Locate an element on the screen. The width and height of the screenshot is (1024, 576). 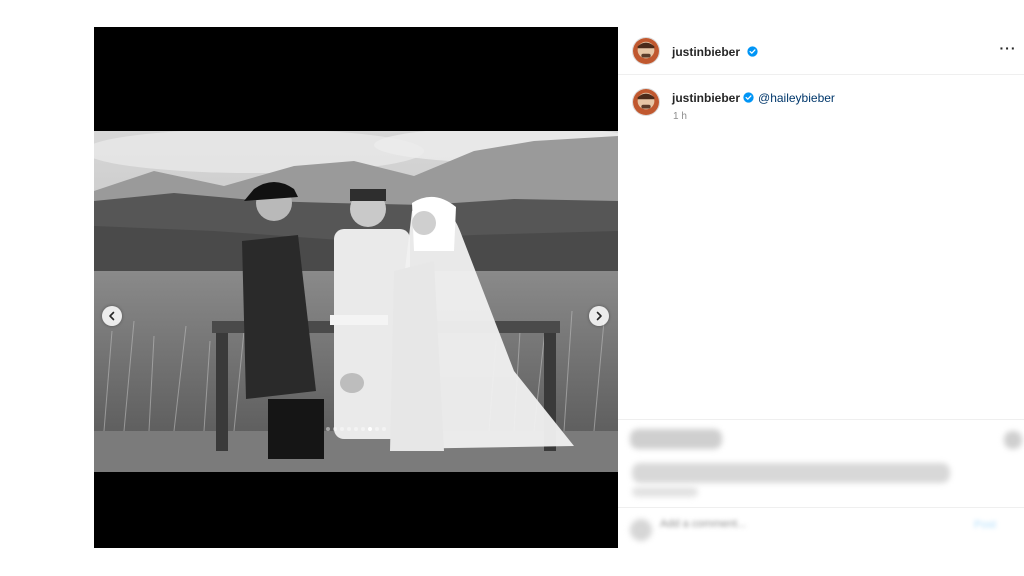
author-username-row: justinbieber is located at coordinates (715, 52).